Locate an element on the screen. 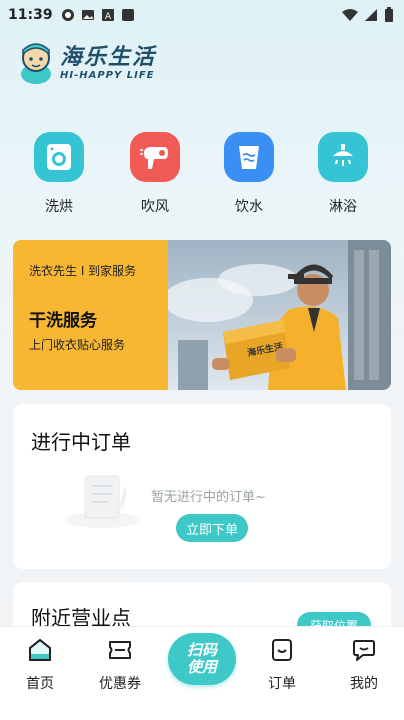  bottom-tab-bar: 首页 优惠券 扫码 使用 订单 我的 is located at coordinates (202, 673).